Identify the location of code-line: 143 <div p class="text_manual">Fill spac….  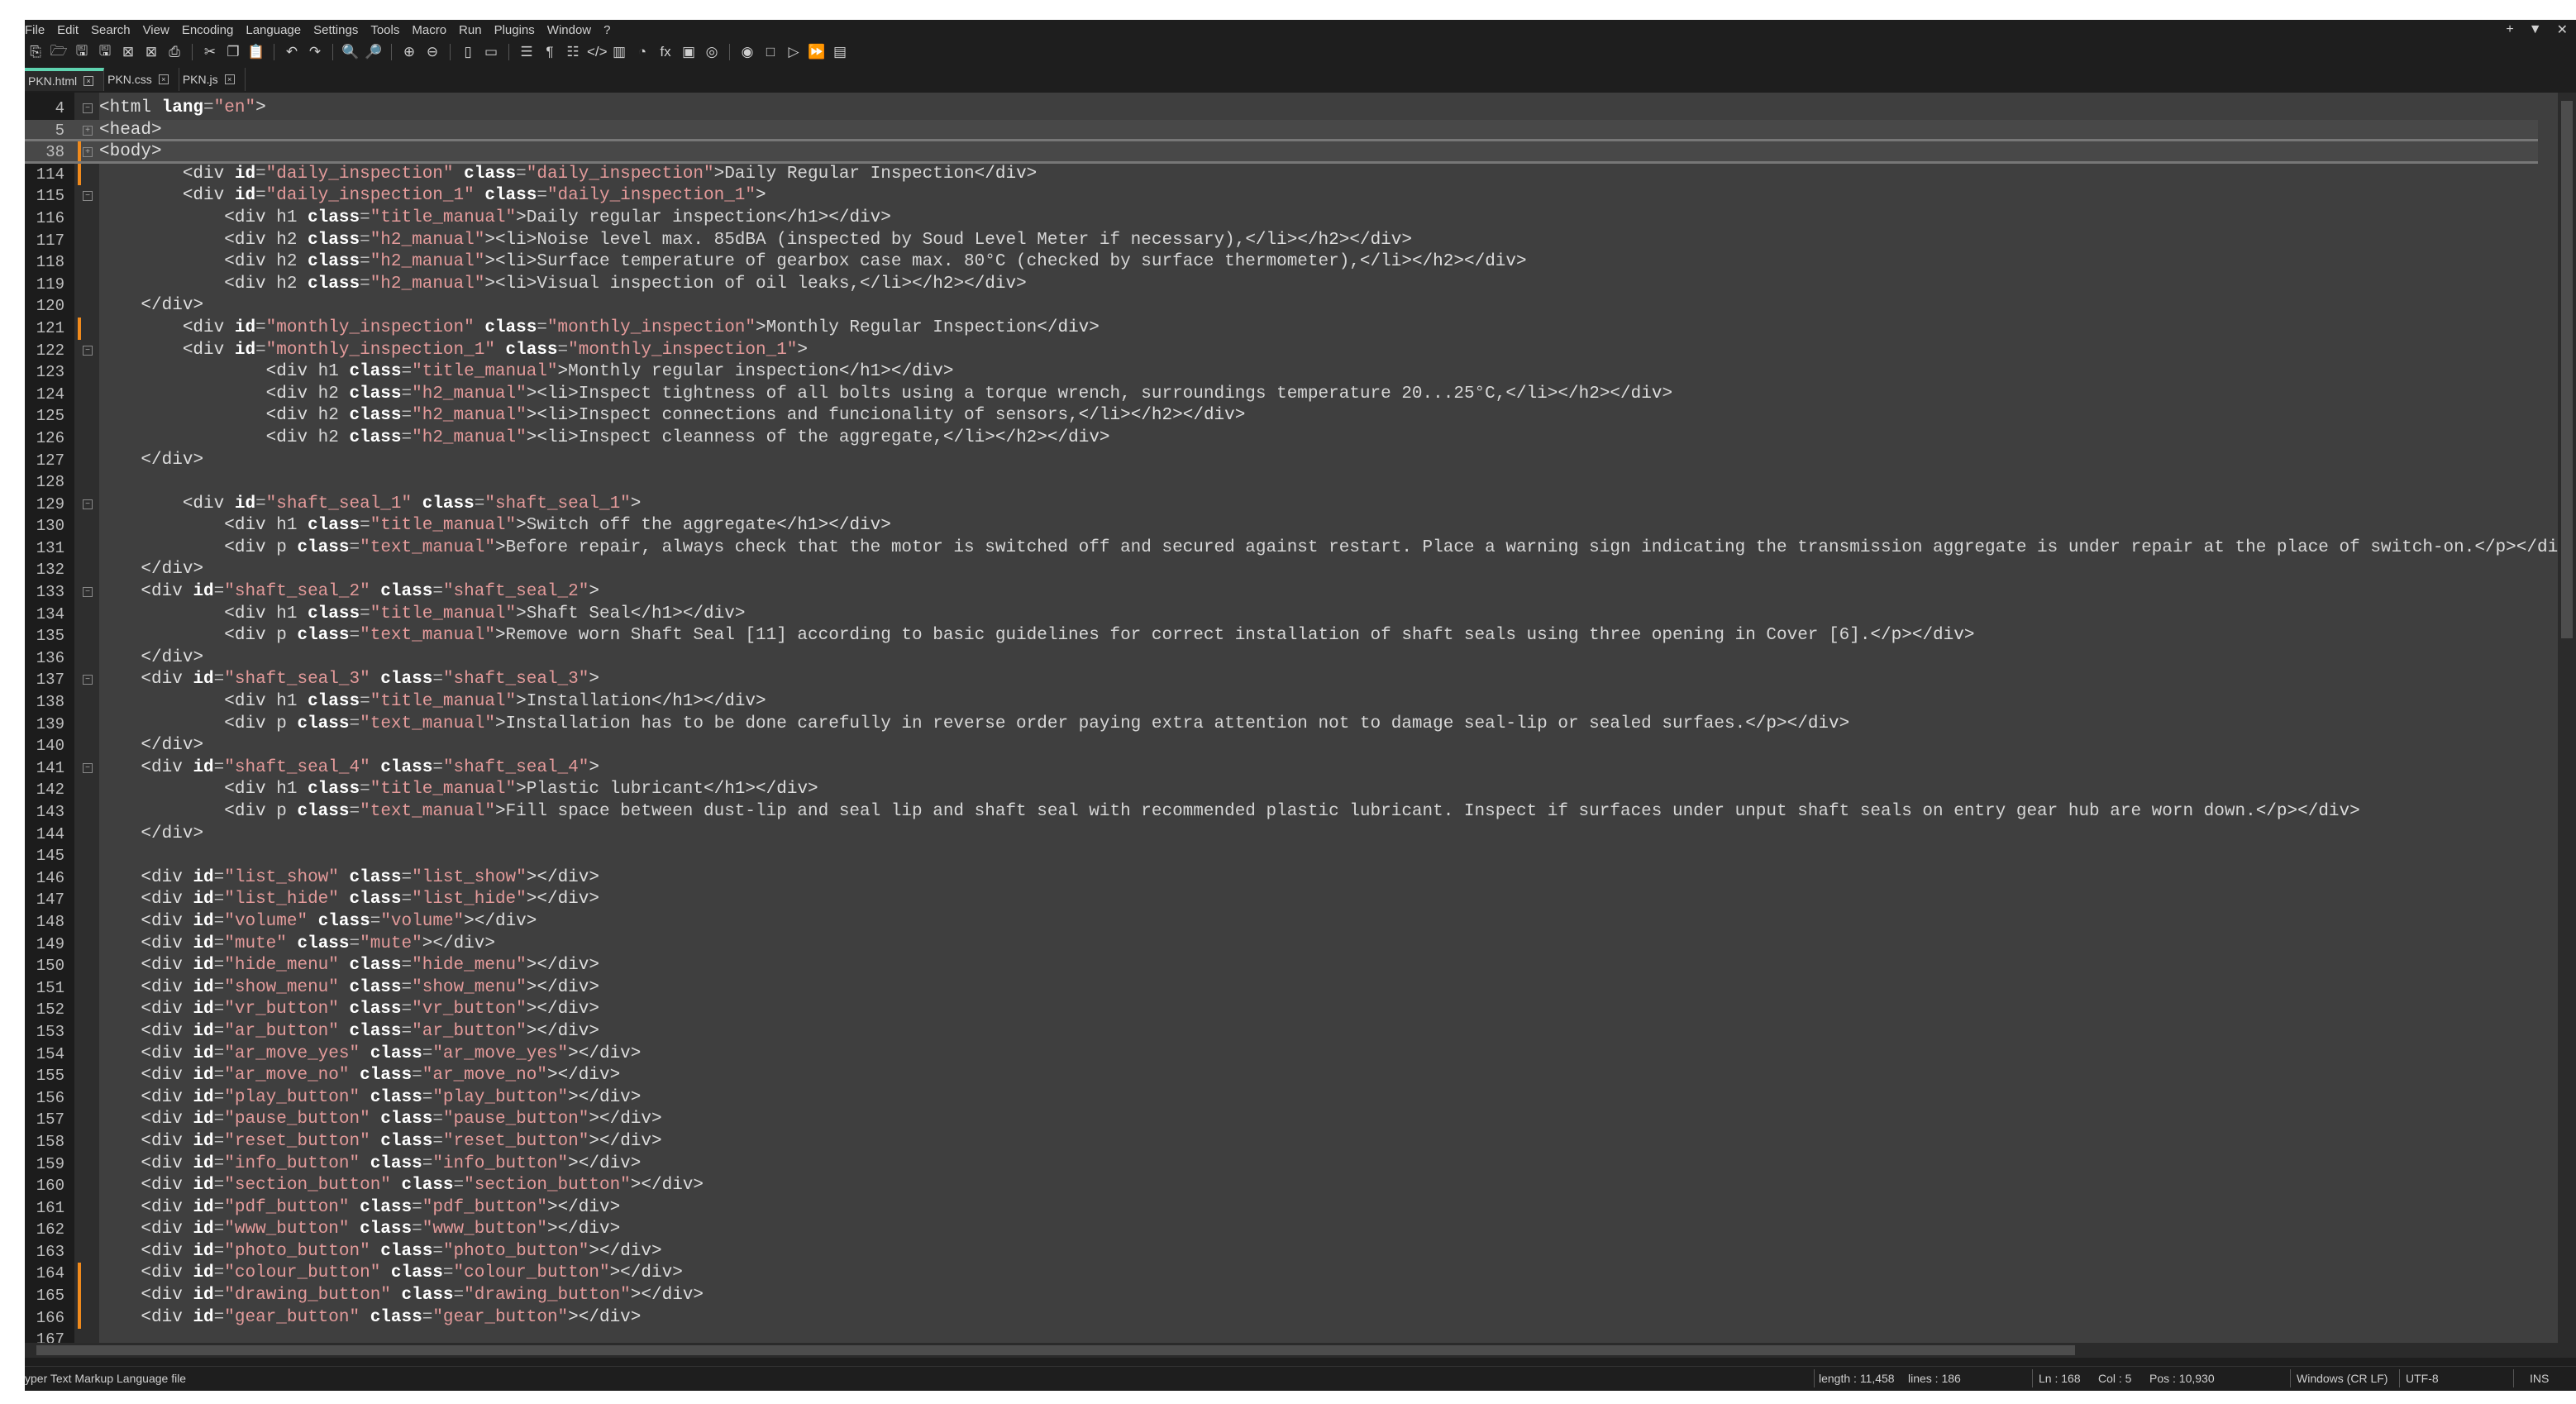
(1281, 812).